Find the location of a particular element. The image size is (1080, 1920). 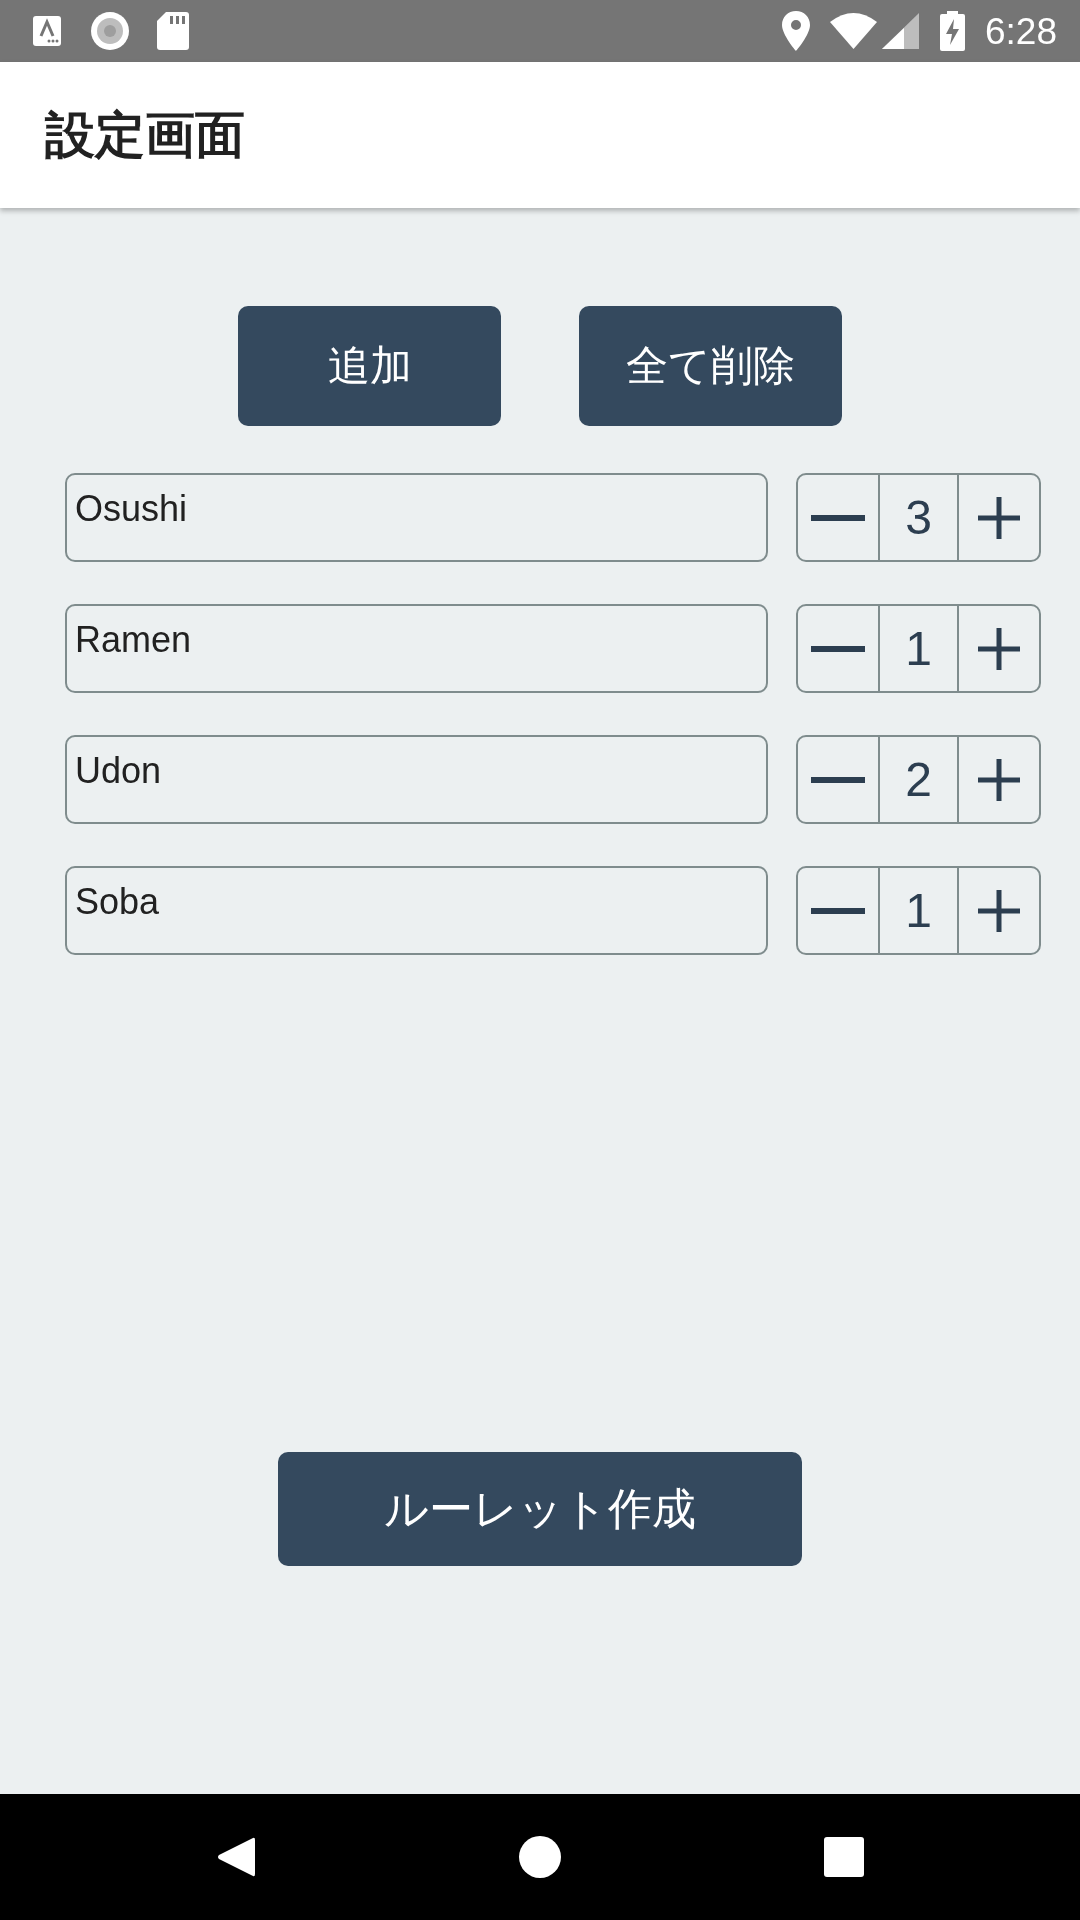

status-time: 6:28 is located at coordinates (1021, 31).